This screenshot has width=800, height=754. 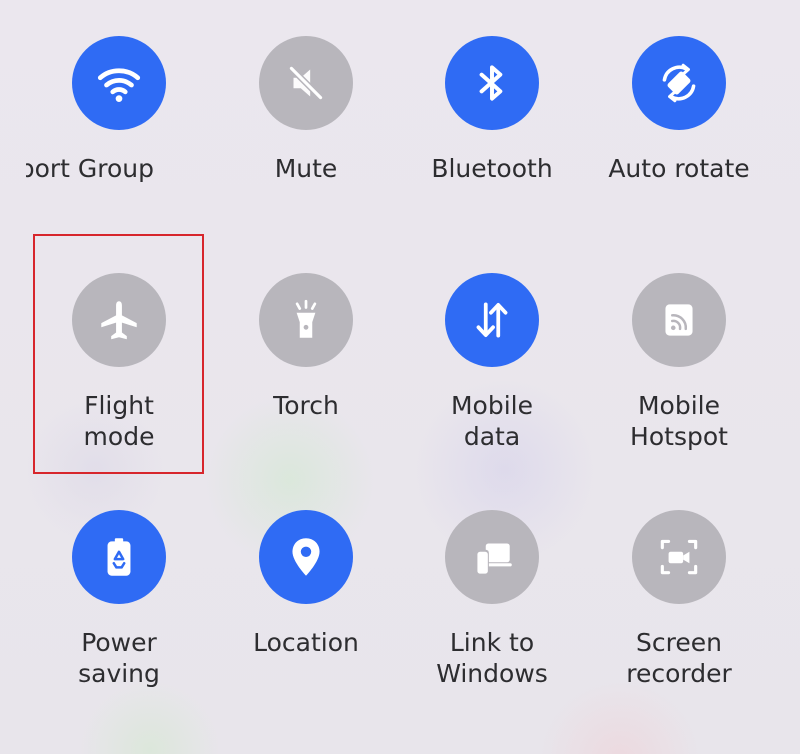 What do you see at coordinates (306, 168) in the screenshot?
I see `tile-label-mute: Mute` at bounding box center [306, 168].